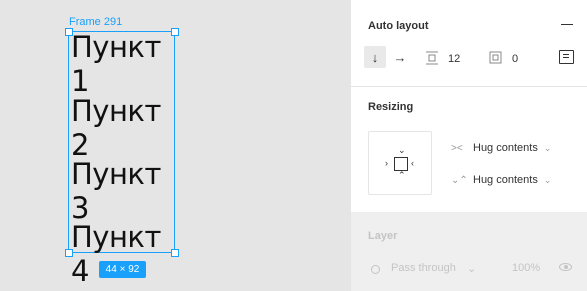 The width and height of the screenshot is (587, 291). What do you see at coordinates (454, 59) in the screenshot?
I see `spacing-input: 12` at bounding box center [454, 59].